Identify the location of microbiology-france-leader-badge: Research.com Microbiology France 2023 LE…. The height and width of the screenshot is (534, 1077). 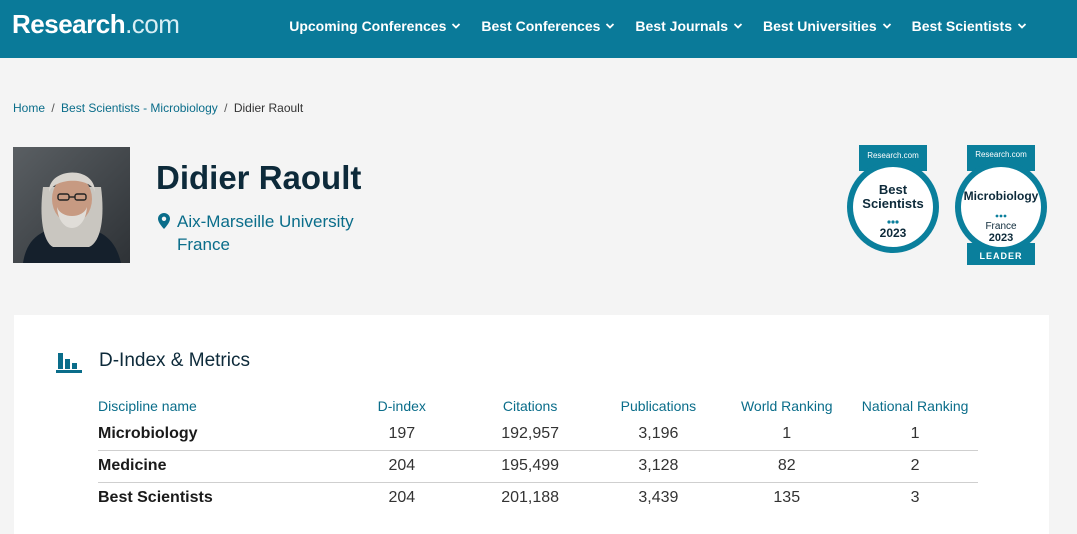
(1001, 205).